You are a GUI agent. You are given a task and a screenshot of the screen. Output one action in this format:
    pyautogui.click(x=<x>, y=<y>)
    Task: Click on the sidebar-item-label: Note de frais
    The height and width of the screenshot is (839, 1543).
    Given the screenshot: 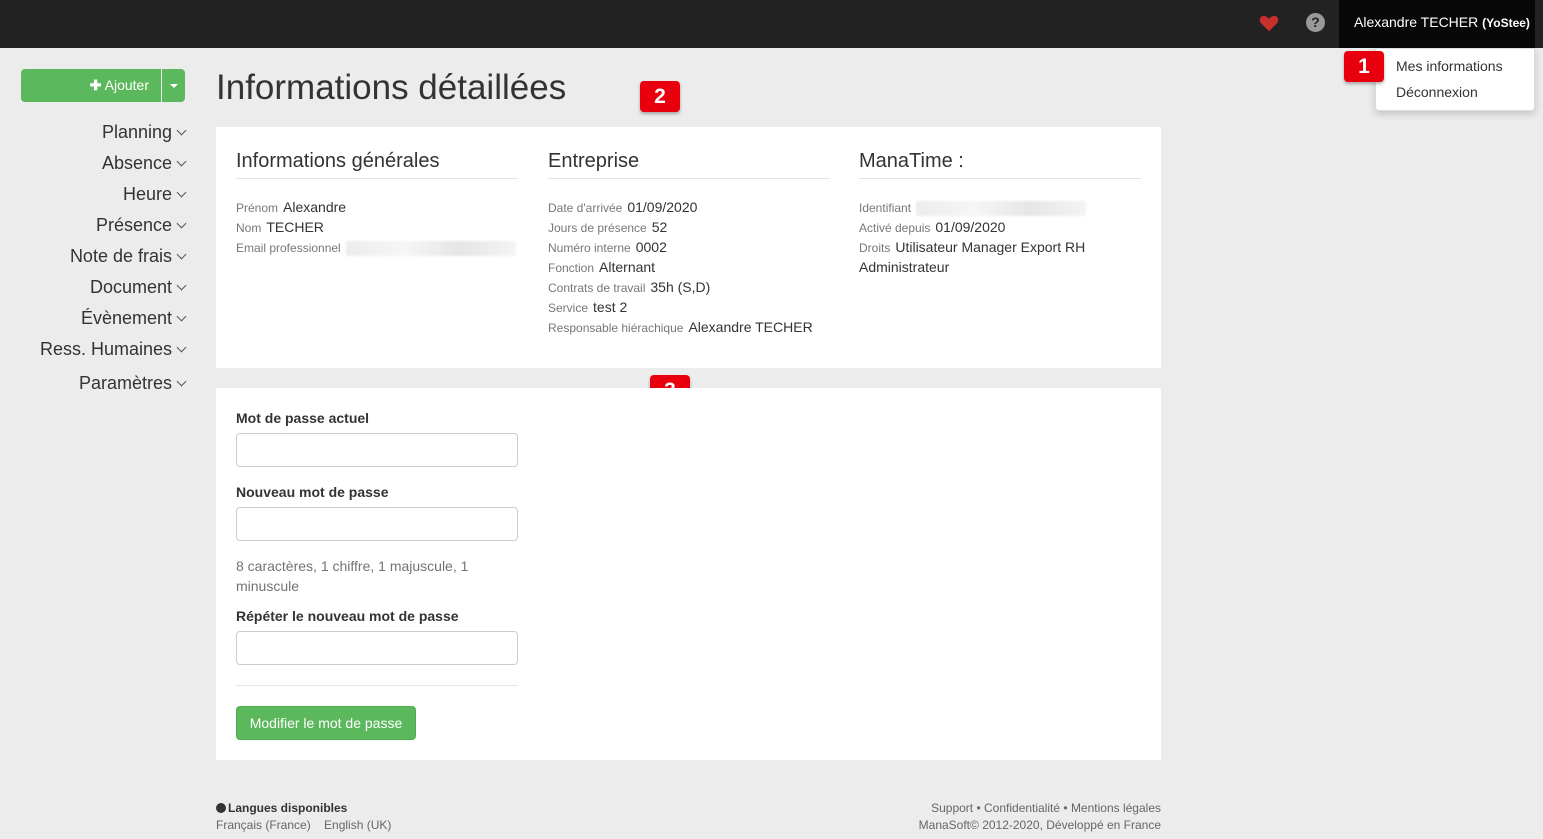 What is the action you would take?
    pyautogui.click(x=120, y=256)
    